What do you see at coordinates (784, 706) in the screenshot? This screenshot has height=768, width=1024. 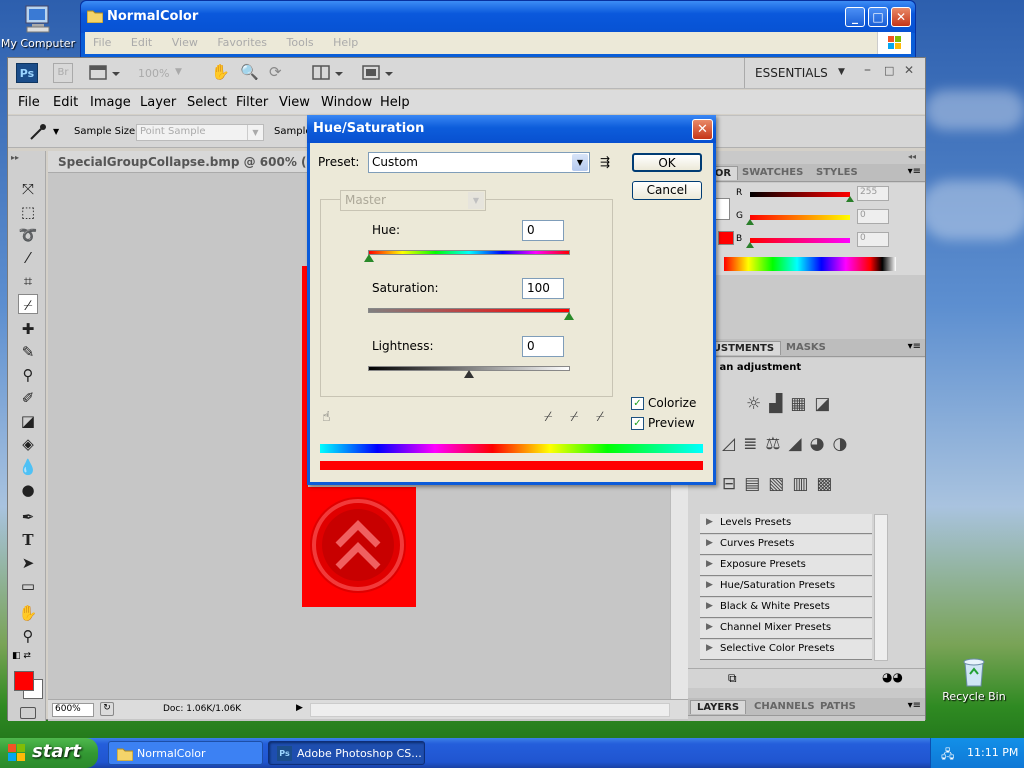 I see `tab-channels: CHANNELS` at bounding box center [784, 706].